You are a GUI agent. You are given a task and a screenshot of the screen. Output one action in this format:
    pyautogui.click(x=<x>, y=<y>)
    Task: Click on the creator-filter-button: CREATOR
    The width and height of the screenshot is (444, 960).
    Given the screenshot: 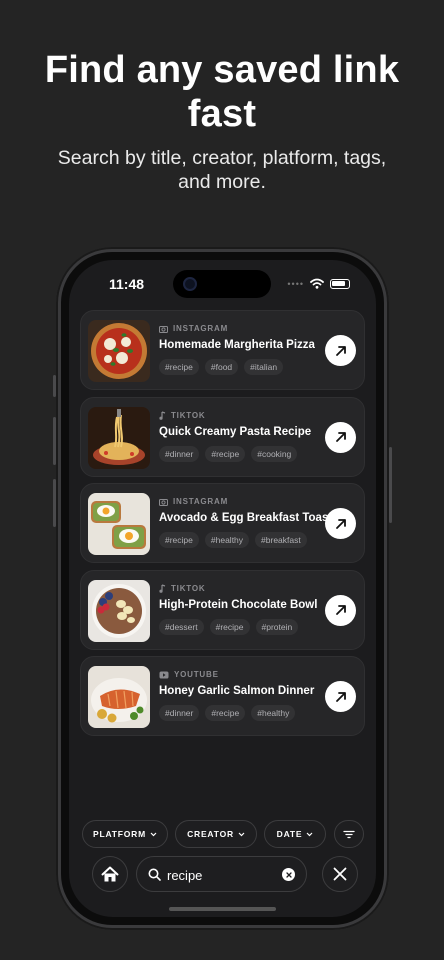 What is the action you would take?
    pyautogui.click(x=216, y=834)
    